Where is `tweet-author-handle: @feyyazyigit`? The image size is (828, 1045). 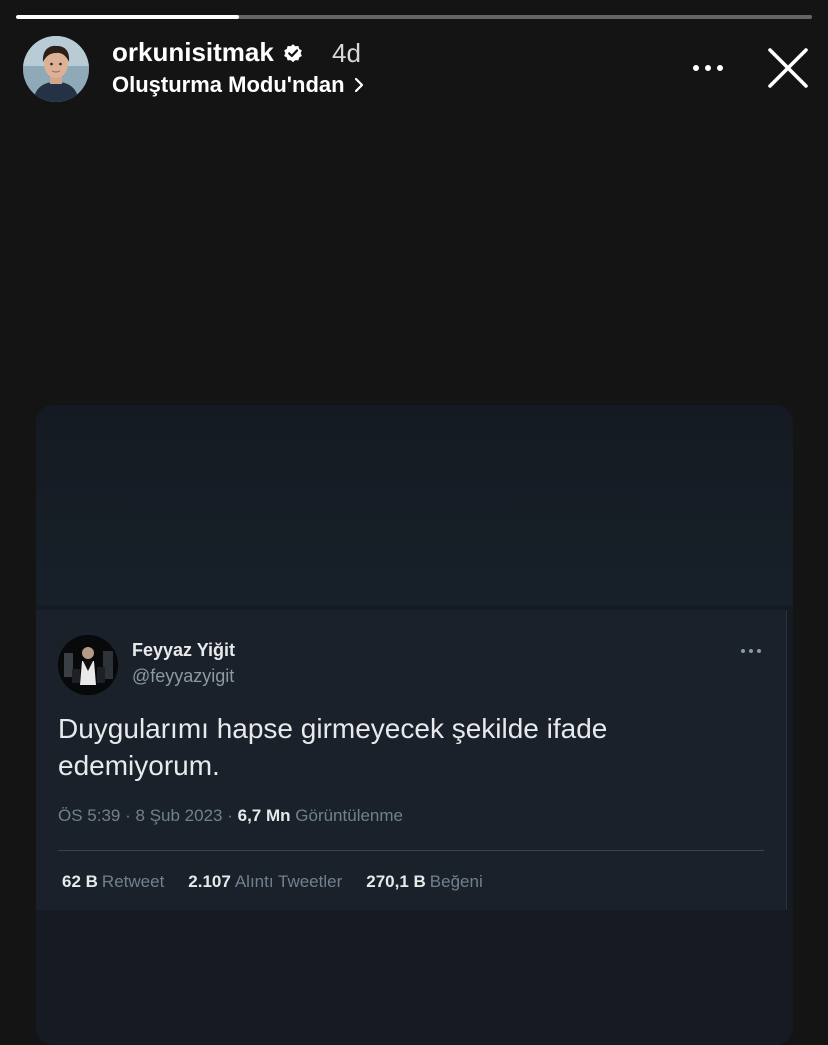 tweet-author-handle: @feyyazyigit is located at coordinates (183, 676).